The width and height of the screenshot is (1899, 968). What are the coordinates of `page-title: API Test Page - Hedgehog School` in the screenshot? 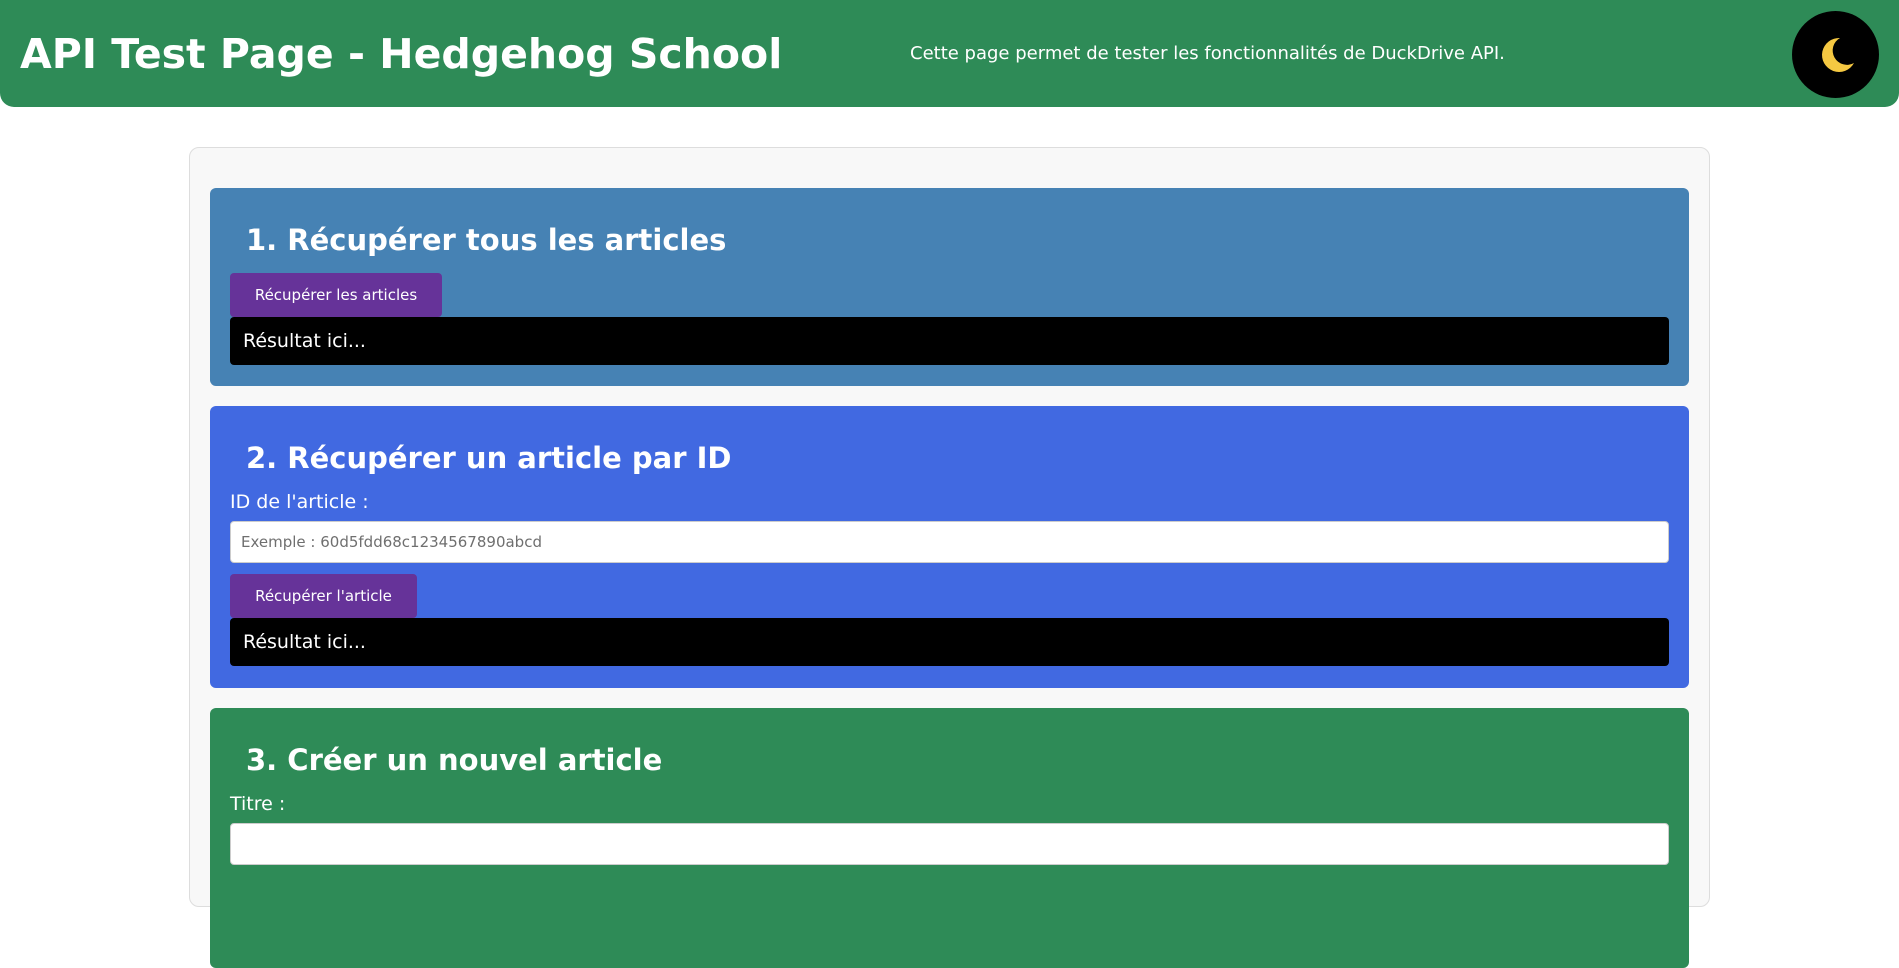 It's located at (401, 54).